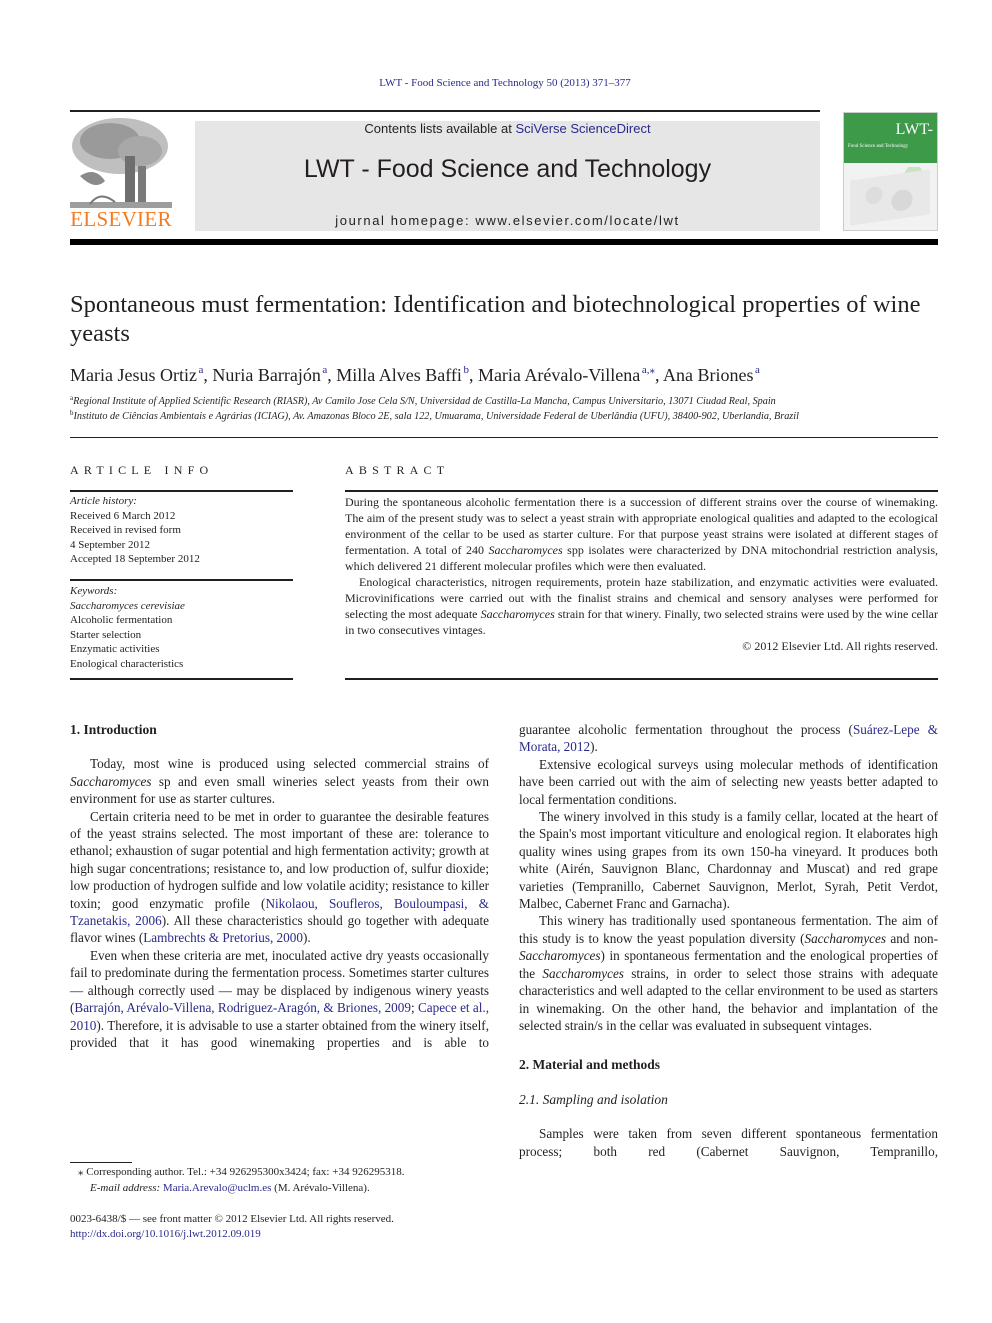 The width and height of the screenshot is (992, 1323). What do you see at coordinates (266, 375) in the screenshot?
I see `author-name: Nuria Barrajón` at bounding box center [266, 375].